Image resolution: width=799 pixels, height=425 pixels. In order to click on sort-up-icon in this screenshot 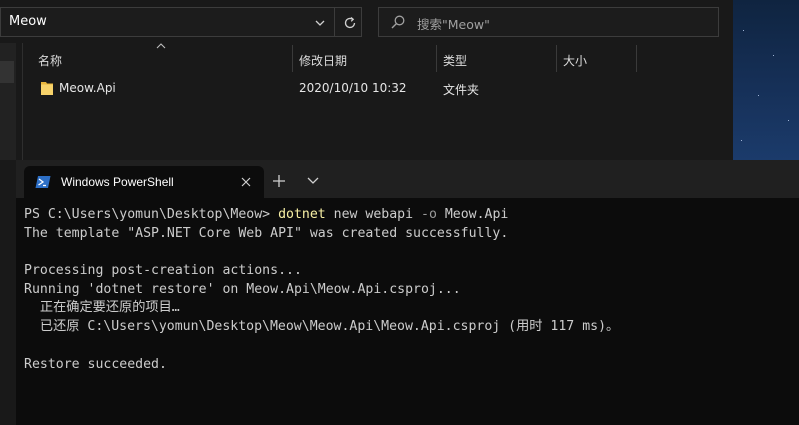, I will do `click(161, 46)`.